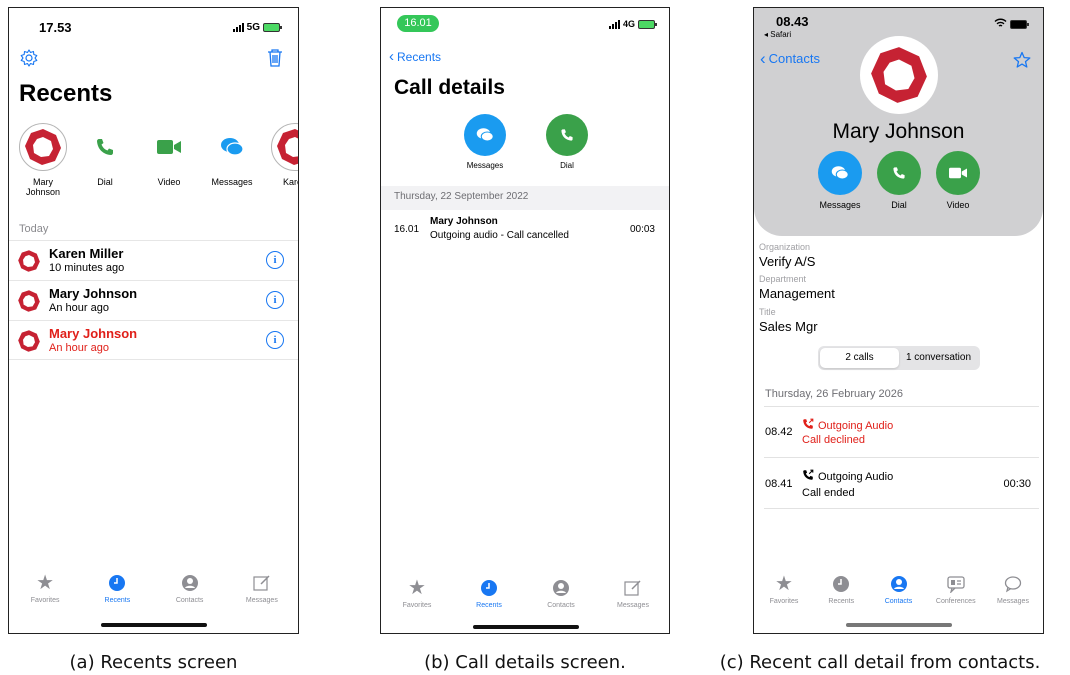  Describe the element at coordinates (253, 27) in the screenshot. I see `network-label: 5G` at that location.